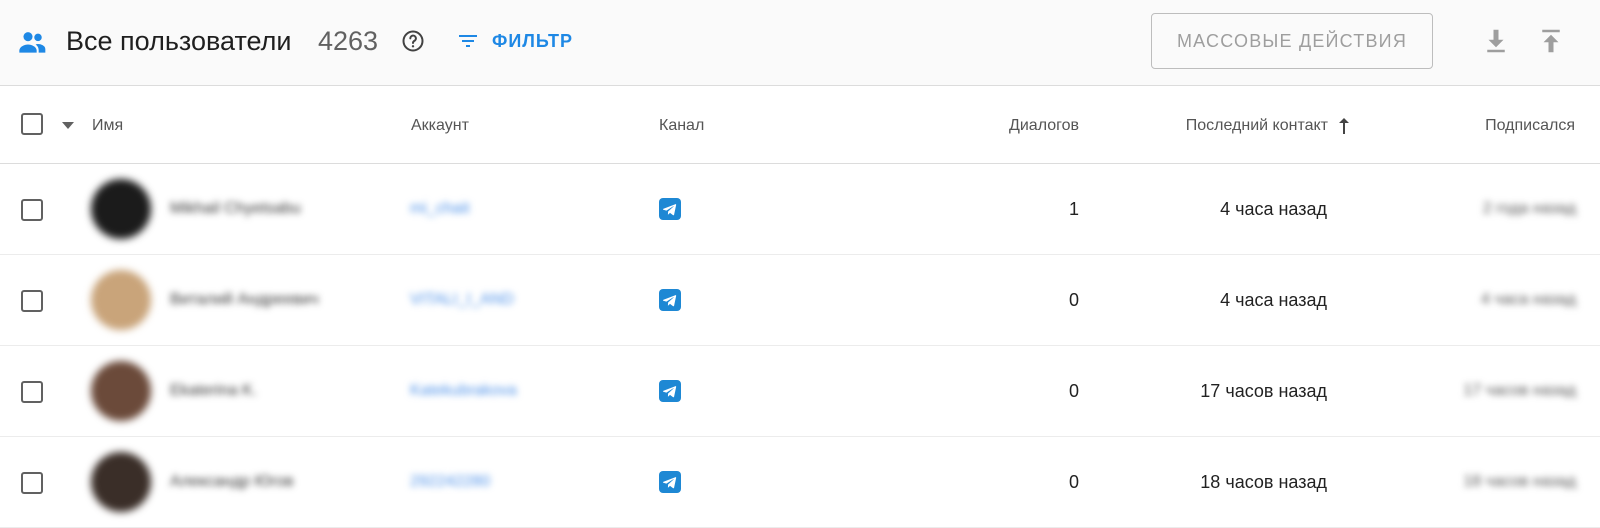 The image size is (1600, 528). I want to click on account-link: mi_chait, so click(440, 209).